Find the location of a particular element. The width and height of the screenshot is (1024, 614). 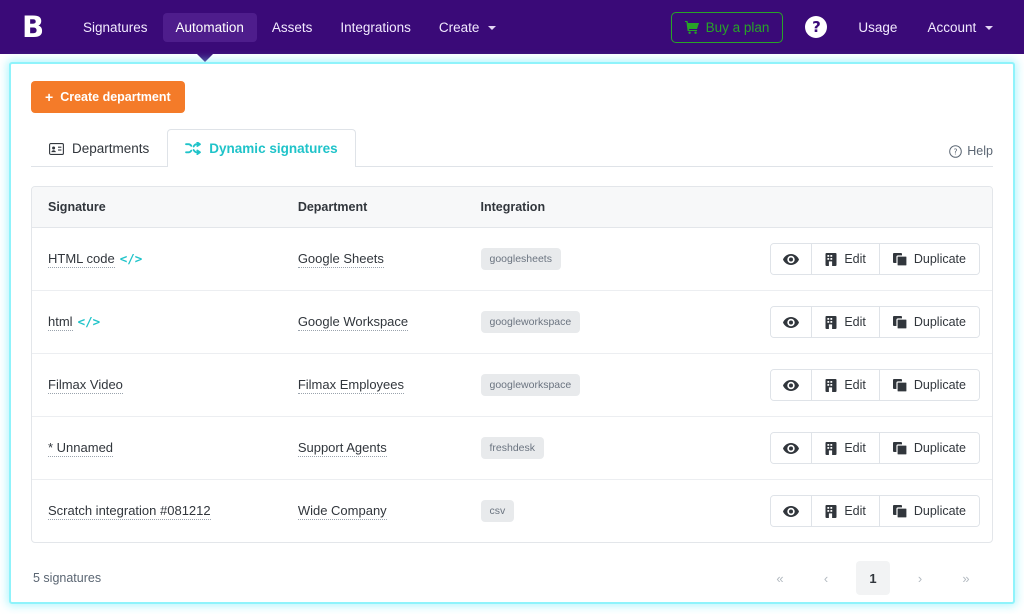

signature-link: Scratch integration #081212 is located at coordinates (129, 511).